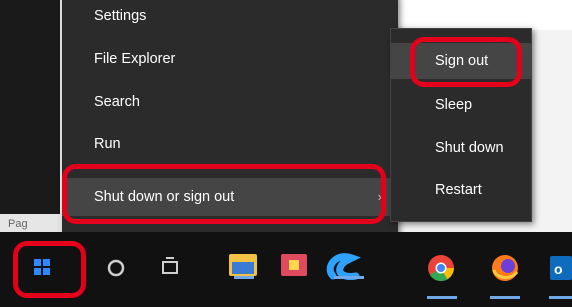 The image size is (572, 307). I want to click on menu-item-label: Search, so click(117, 102).